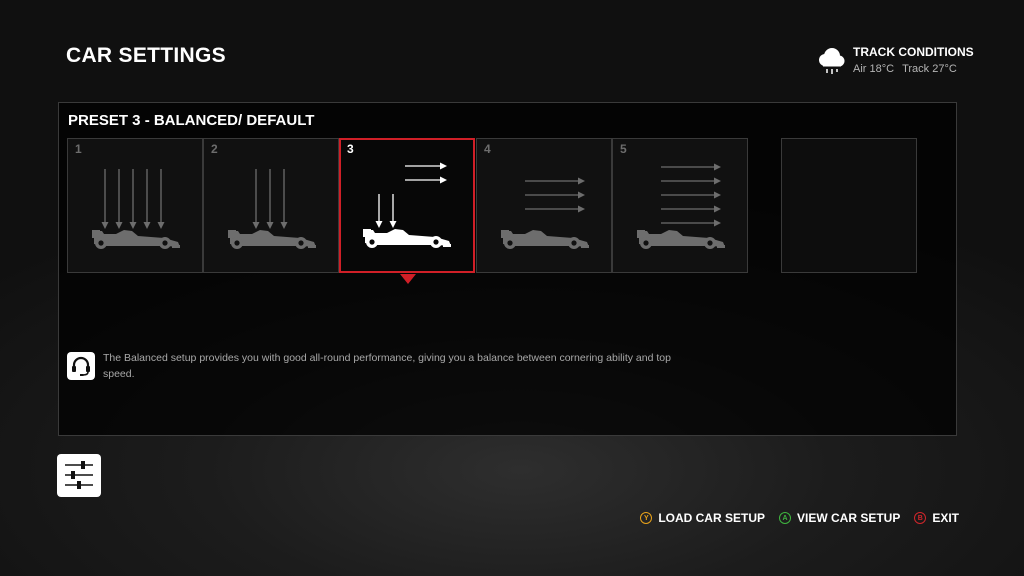  What do you see at coordinates (913, 52) in the screenshot?
I see `track-conditions-title: TRACK CONDITIONS` at bounding box center [913, 52].